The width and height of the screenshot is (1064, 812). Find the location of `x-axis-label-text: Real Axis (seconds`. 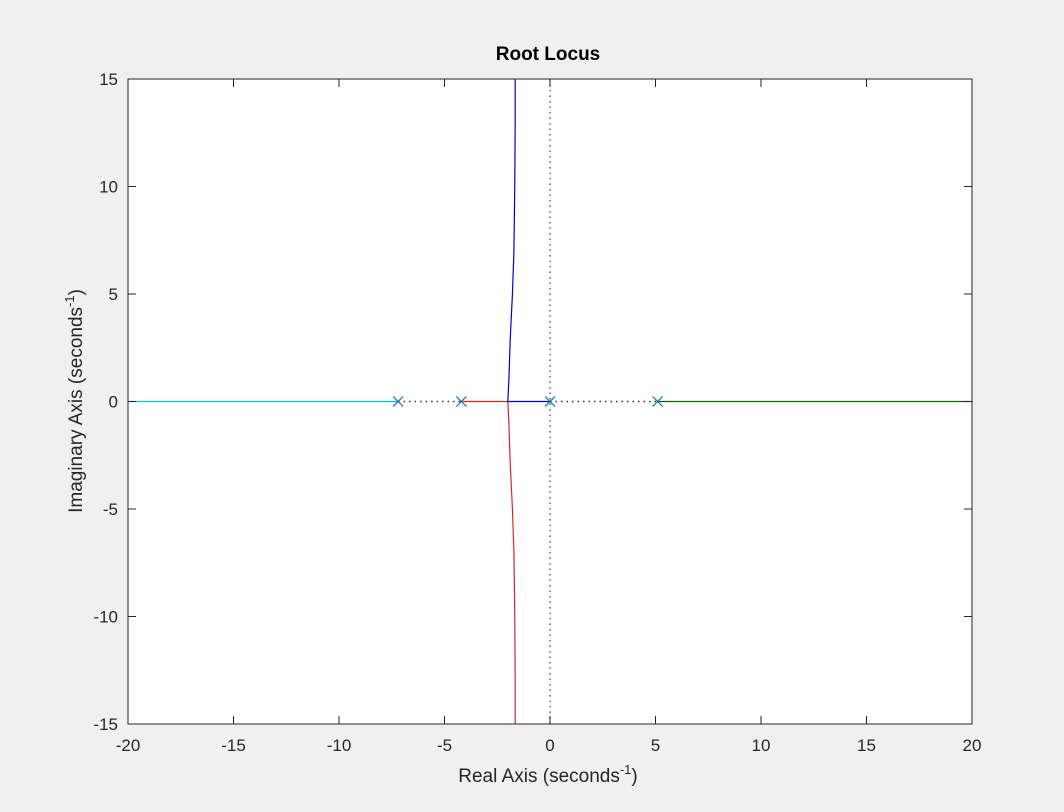

x-axis-label-text: Real Axis (seconds is located at coordinates (539, 776).